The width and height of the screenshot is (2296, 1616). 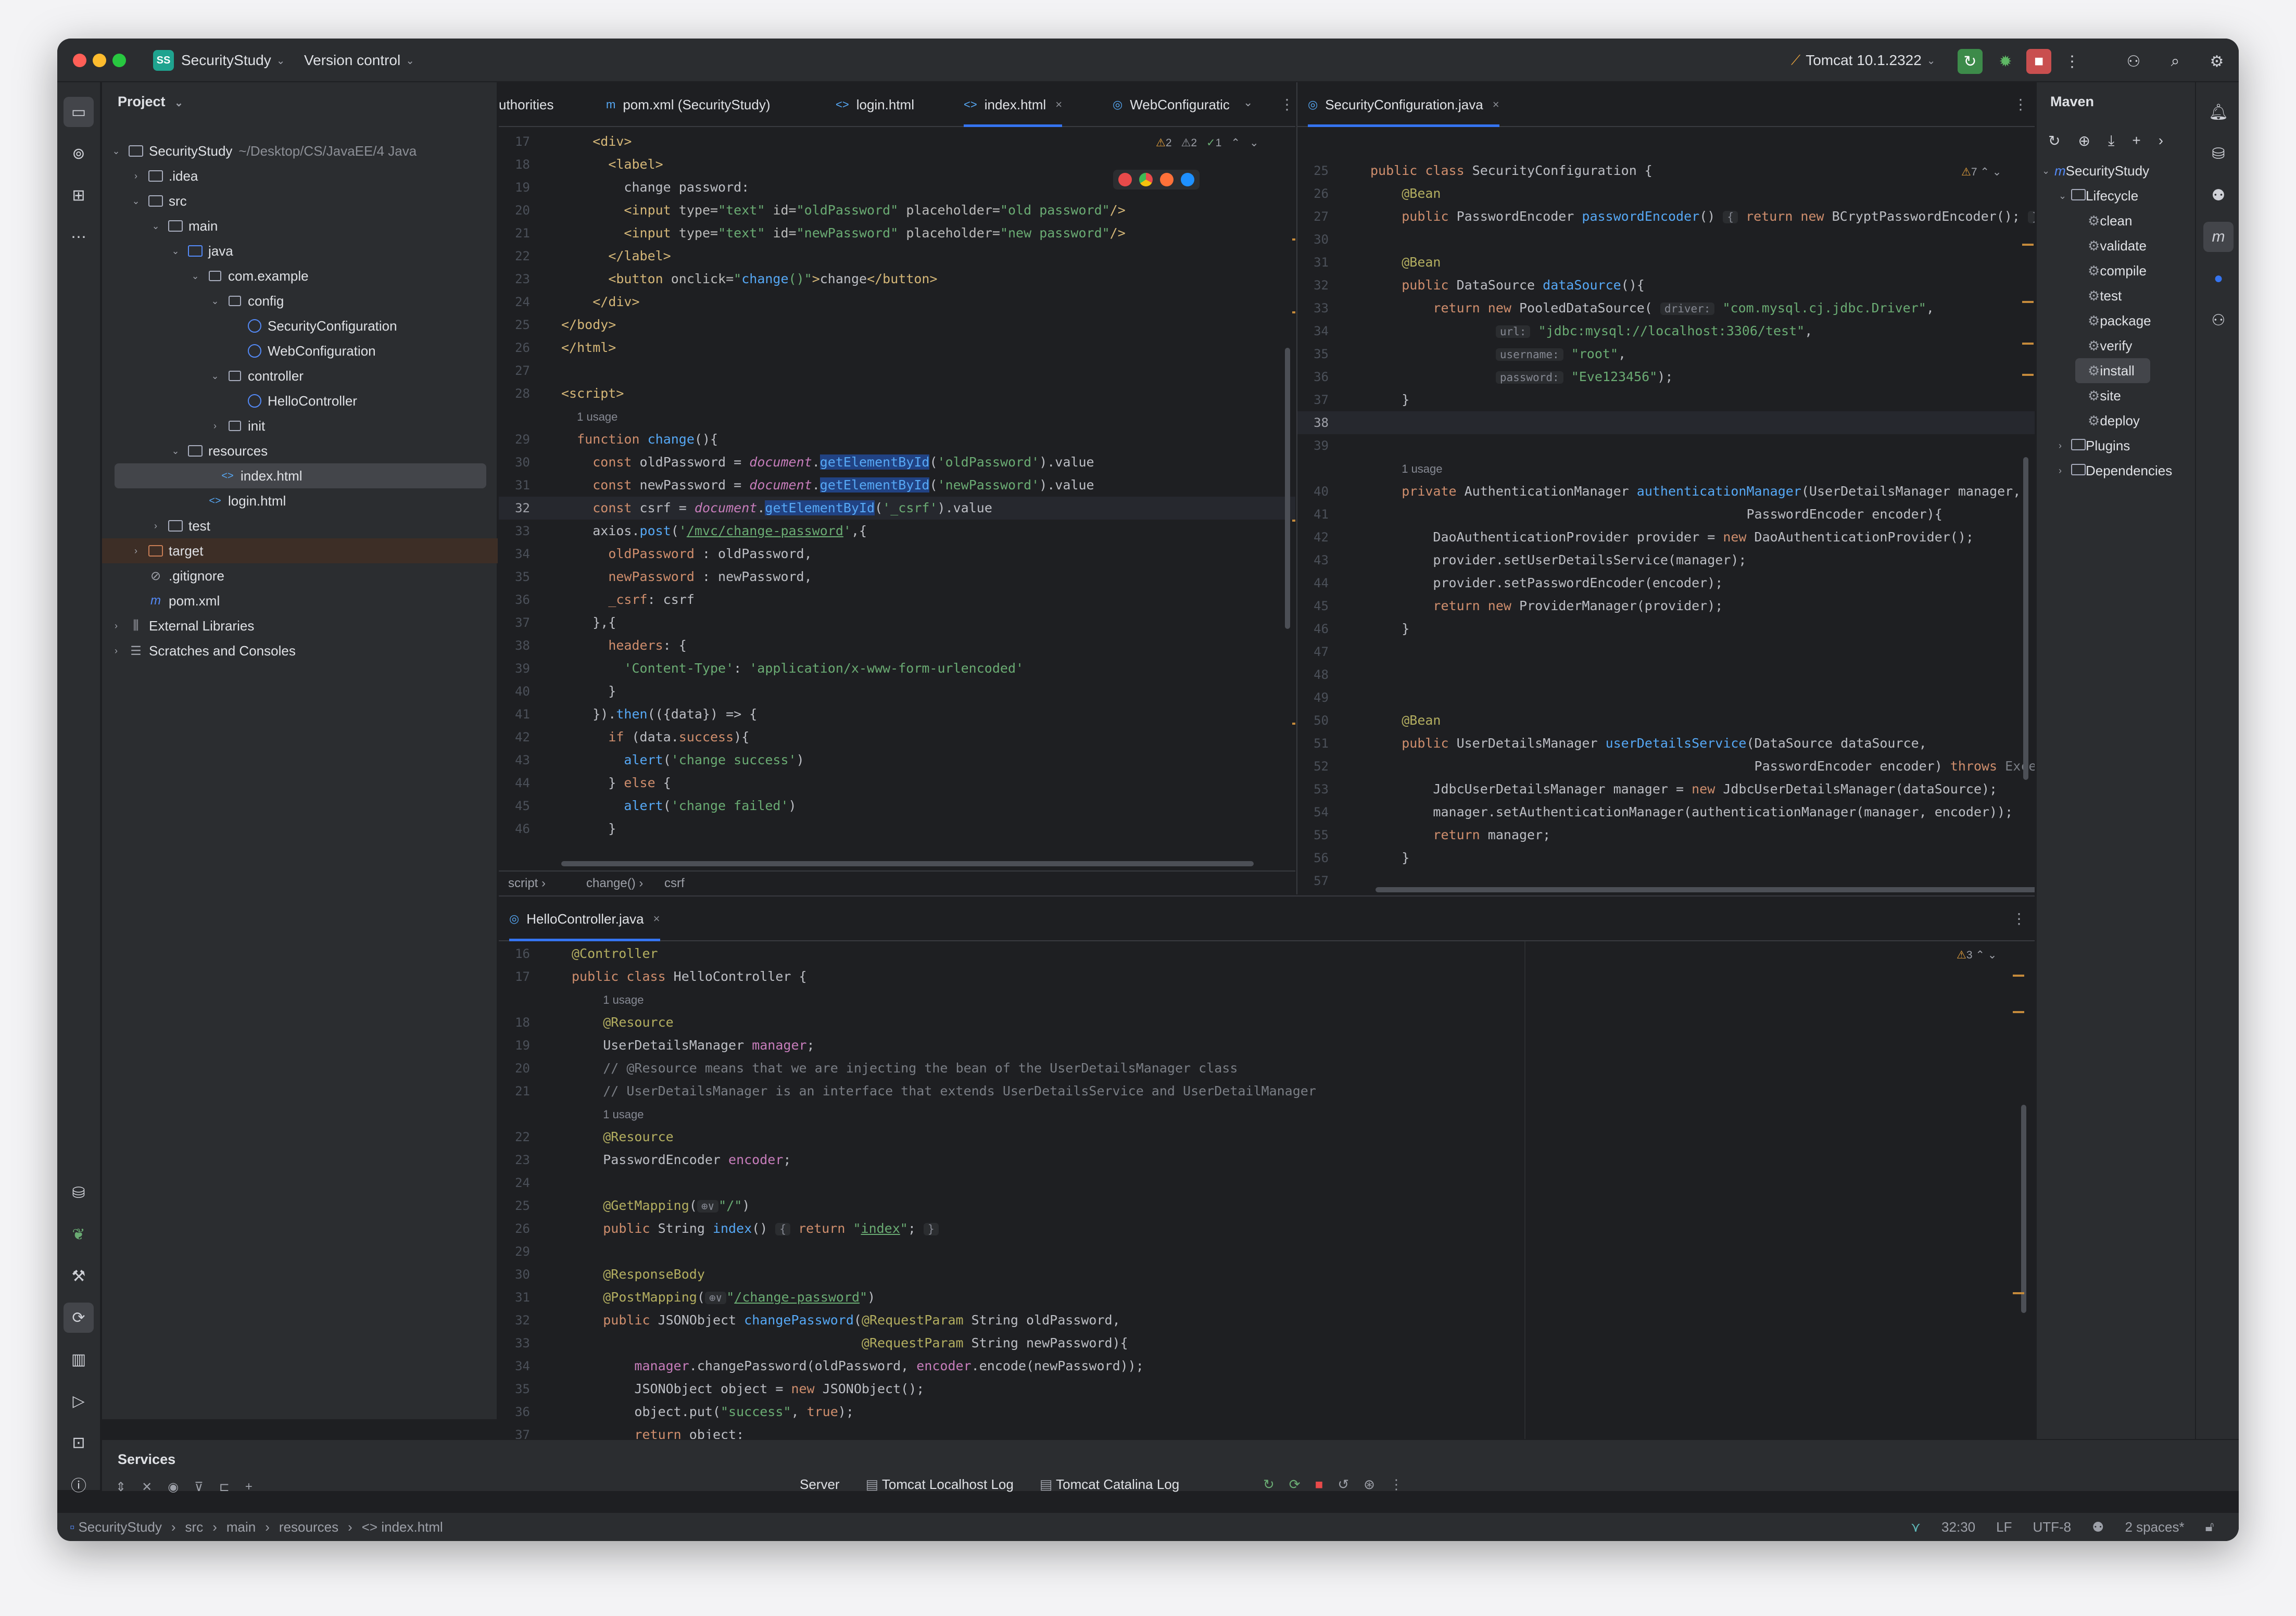 I want to click on tree-item: <> index.html, so click(x=300, y=476).